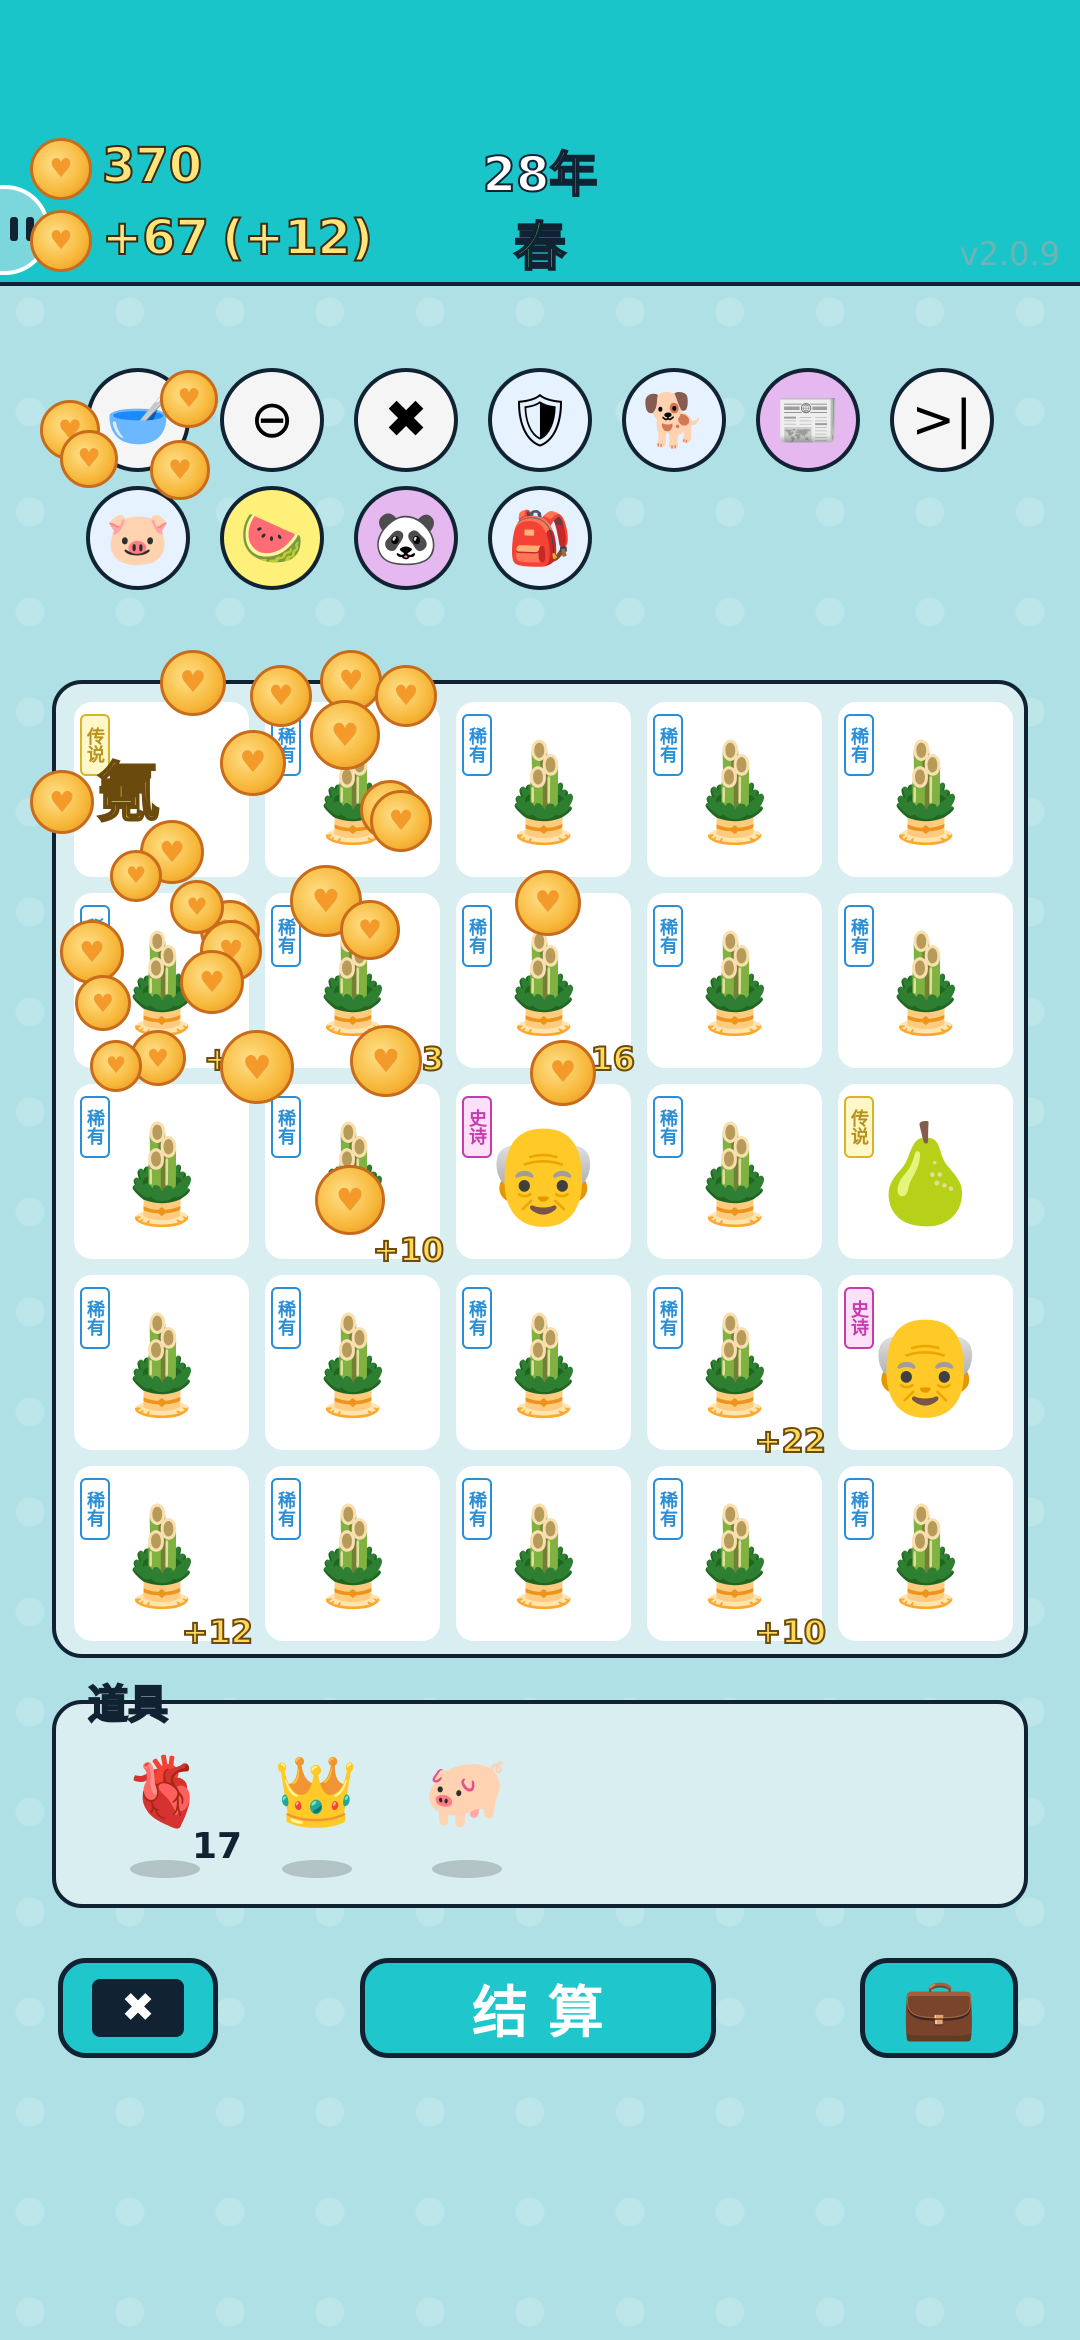  Describe the element at coordinates (128, 794) in the screenshot. I see `krypton-symbol: 氪` at that location.